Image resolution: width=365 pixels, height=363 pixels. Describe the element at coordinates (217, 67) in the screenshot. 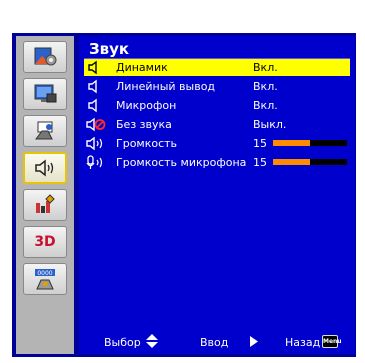

I see `row-speaker: Динамик Вкл.` at that location.